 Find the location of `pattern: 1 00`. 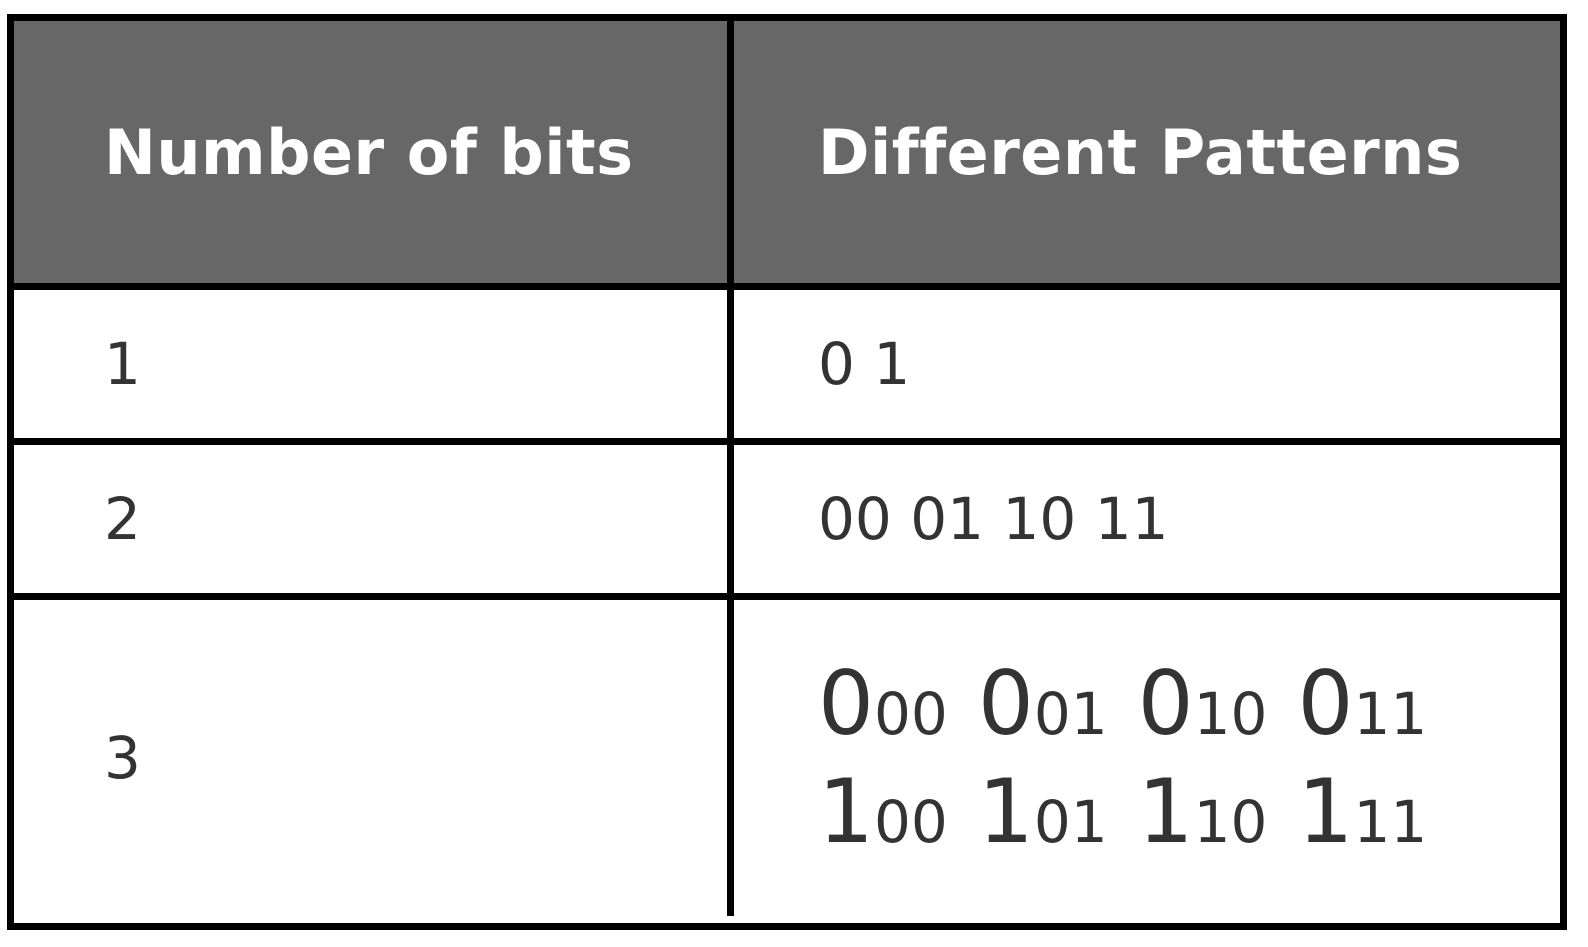

pattern: 1 00 is located at coordinates (883, 812).